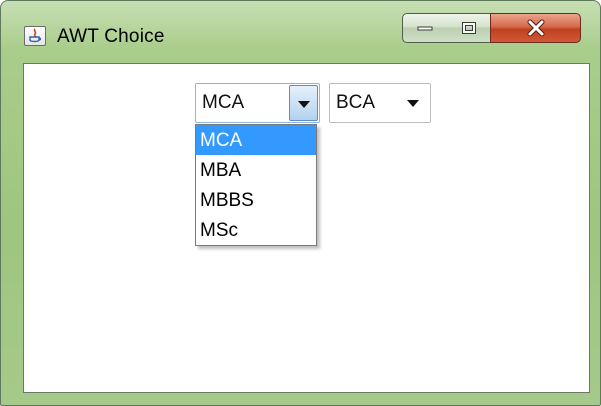 The height and width of the screenshot is (406, 601). I want to click on minimize-button, so click(425, 28).